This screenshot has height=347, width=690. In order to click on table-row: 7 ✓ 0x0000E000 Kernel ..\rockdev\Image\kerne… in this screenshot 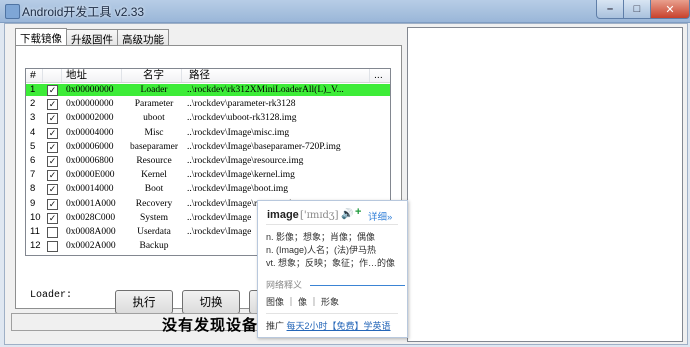, I will do `click(208, 175)`.